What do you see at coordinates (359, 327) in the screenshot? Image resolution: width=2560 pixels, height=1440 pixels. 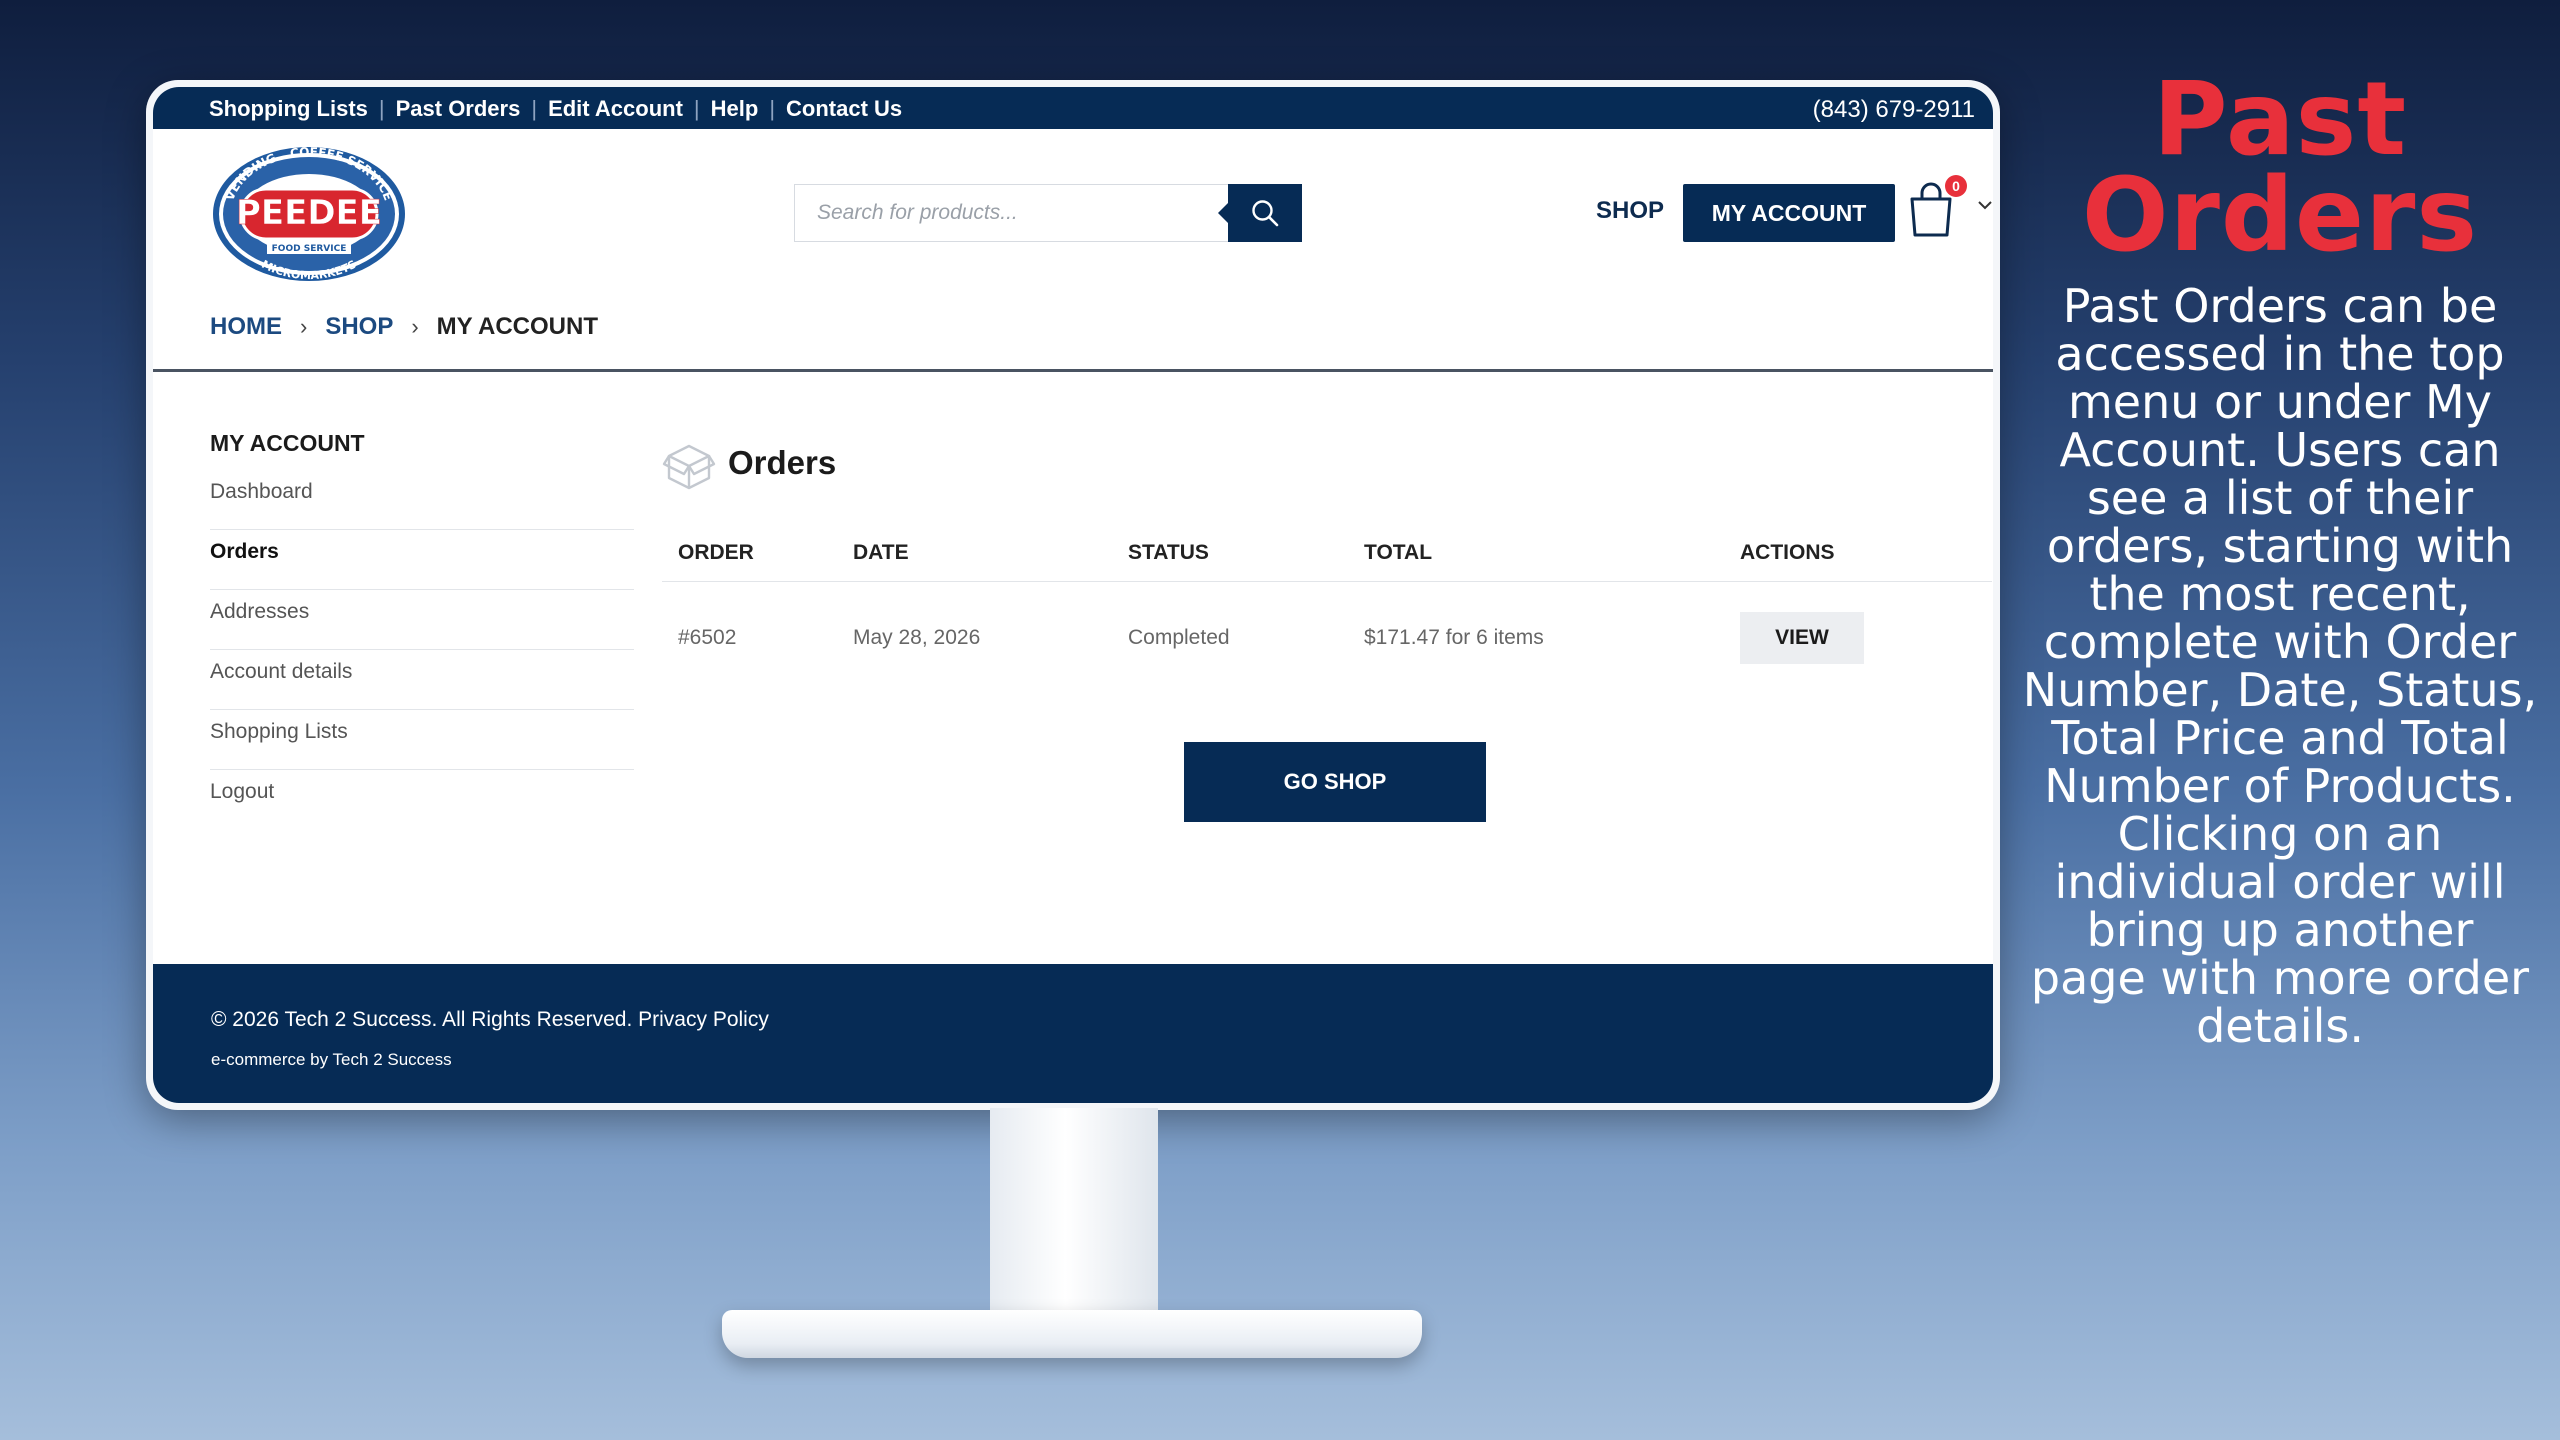 I see `breadcrumb-shop: SHOP` at bounding box center [359, 327].